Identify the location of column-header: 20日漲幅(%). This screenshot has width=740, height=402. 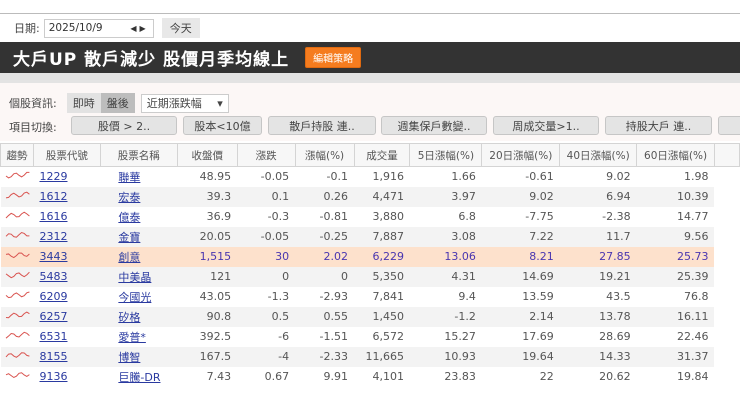
(521, 155).